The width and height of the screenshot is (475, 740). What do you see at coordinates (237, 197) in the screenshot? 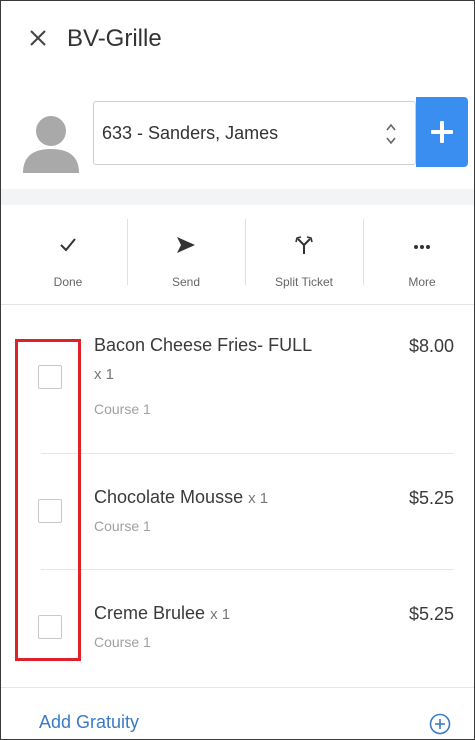
I see `section-divider` at bounding box center [237, 197].